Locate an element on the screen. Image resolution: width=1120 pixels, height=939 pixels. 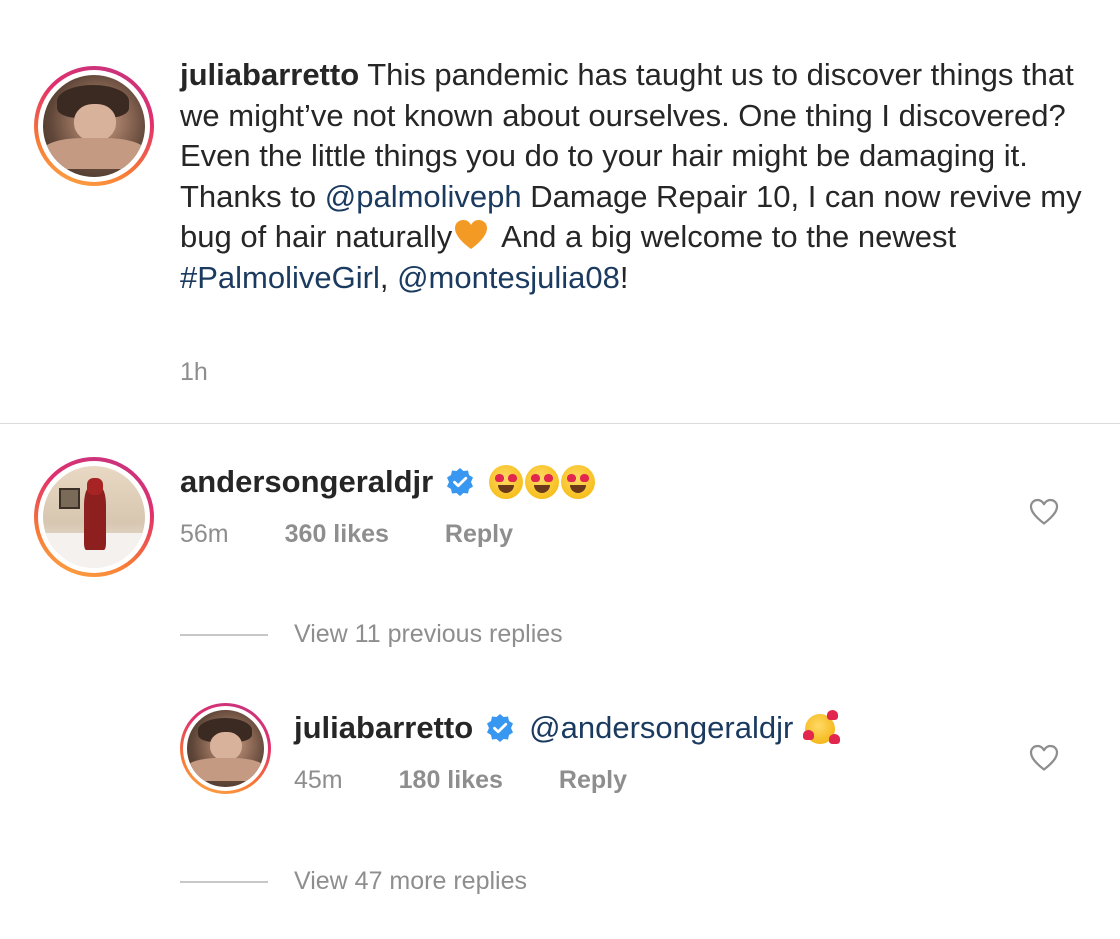
post-author-avatar is located at coordinates (94, 126).